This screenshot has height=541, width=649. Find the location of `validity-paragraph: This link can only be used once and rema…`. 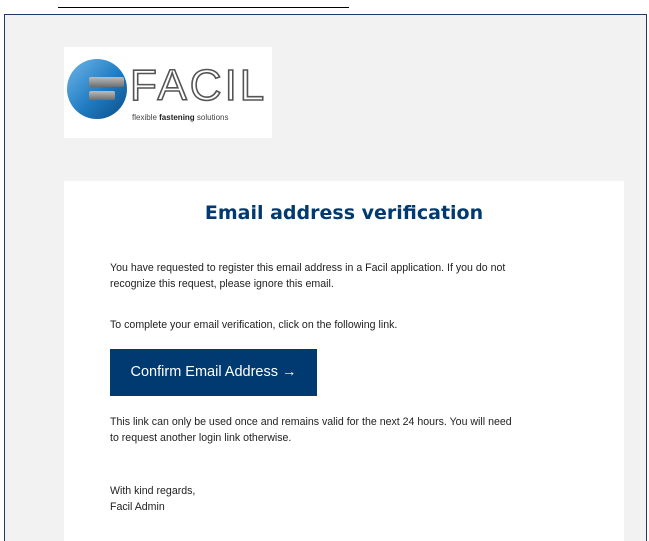

validity-paragraph: This link can only be used once and rema… is located at coordinates (350, 430).